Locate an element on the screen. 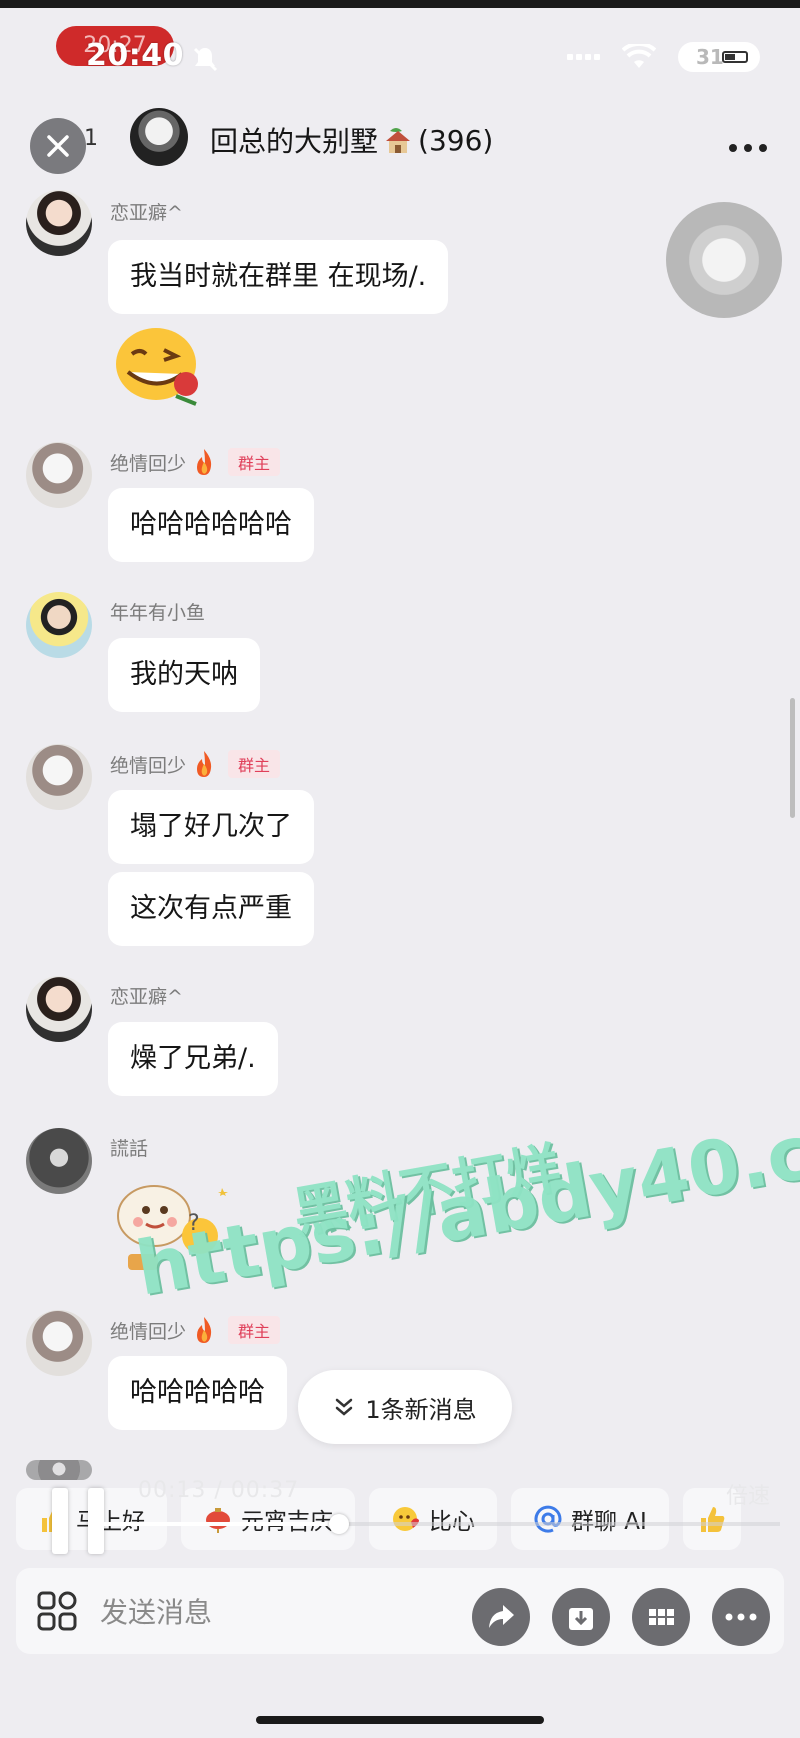 This screenshot has height=1738, width=800. more-round-icon is located at coordinates (741, 1617).